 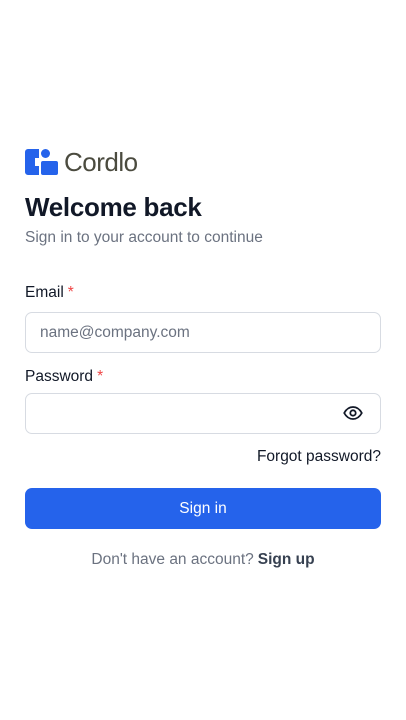 I want to click on brand: Cordlo, so click(x=81, y=162).